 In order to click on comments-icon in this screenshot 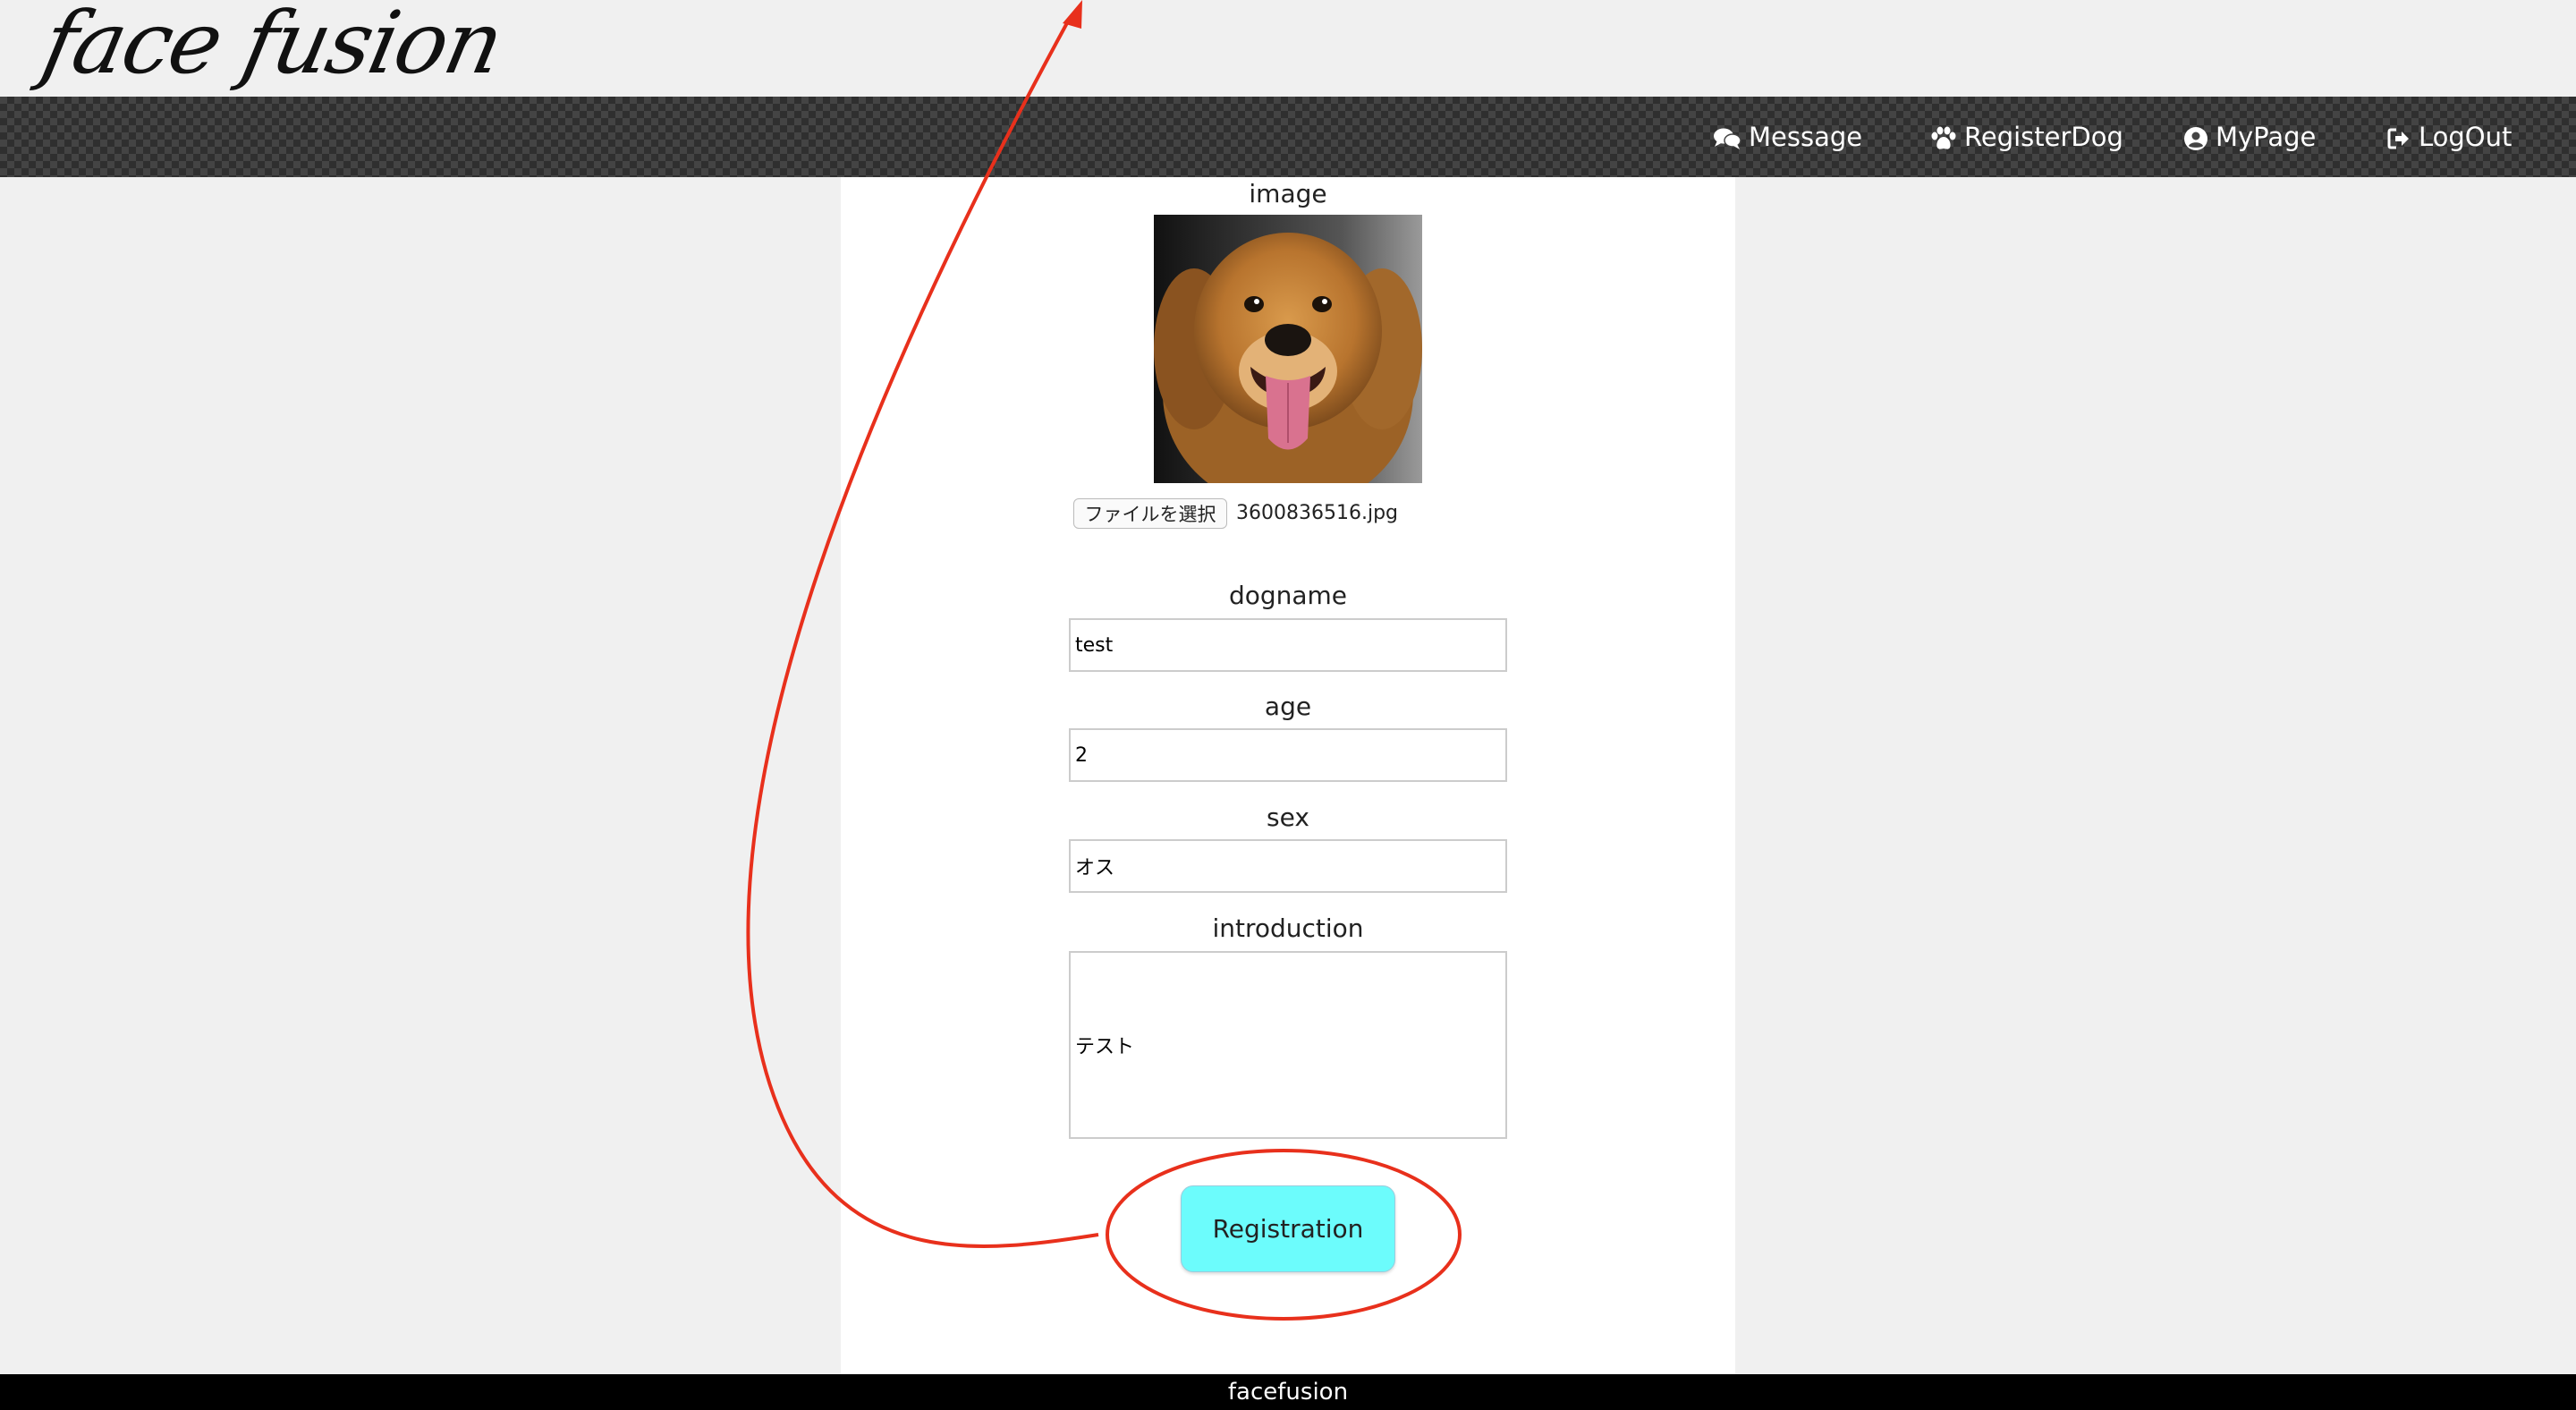, I will do `click(1727, 138)`.